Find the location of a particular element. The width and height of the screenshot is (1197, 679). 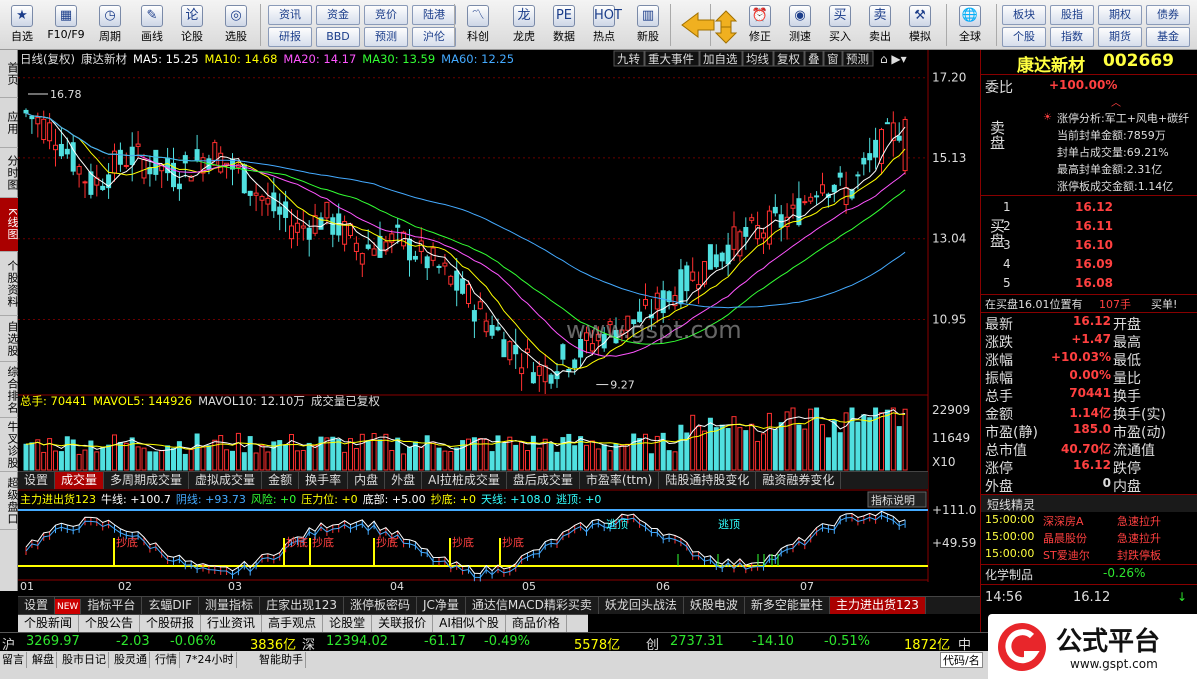

left-nav-item-3: K线图 is located at coordinates (9, 225).